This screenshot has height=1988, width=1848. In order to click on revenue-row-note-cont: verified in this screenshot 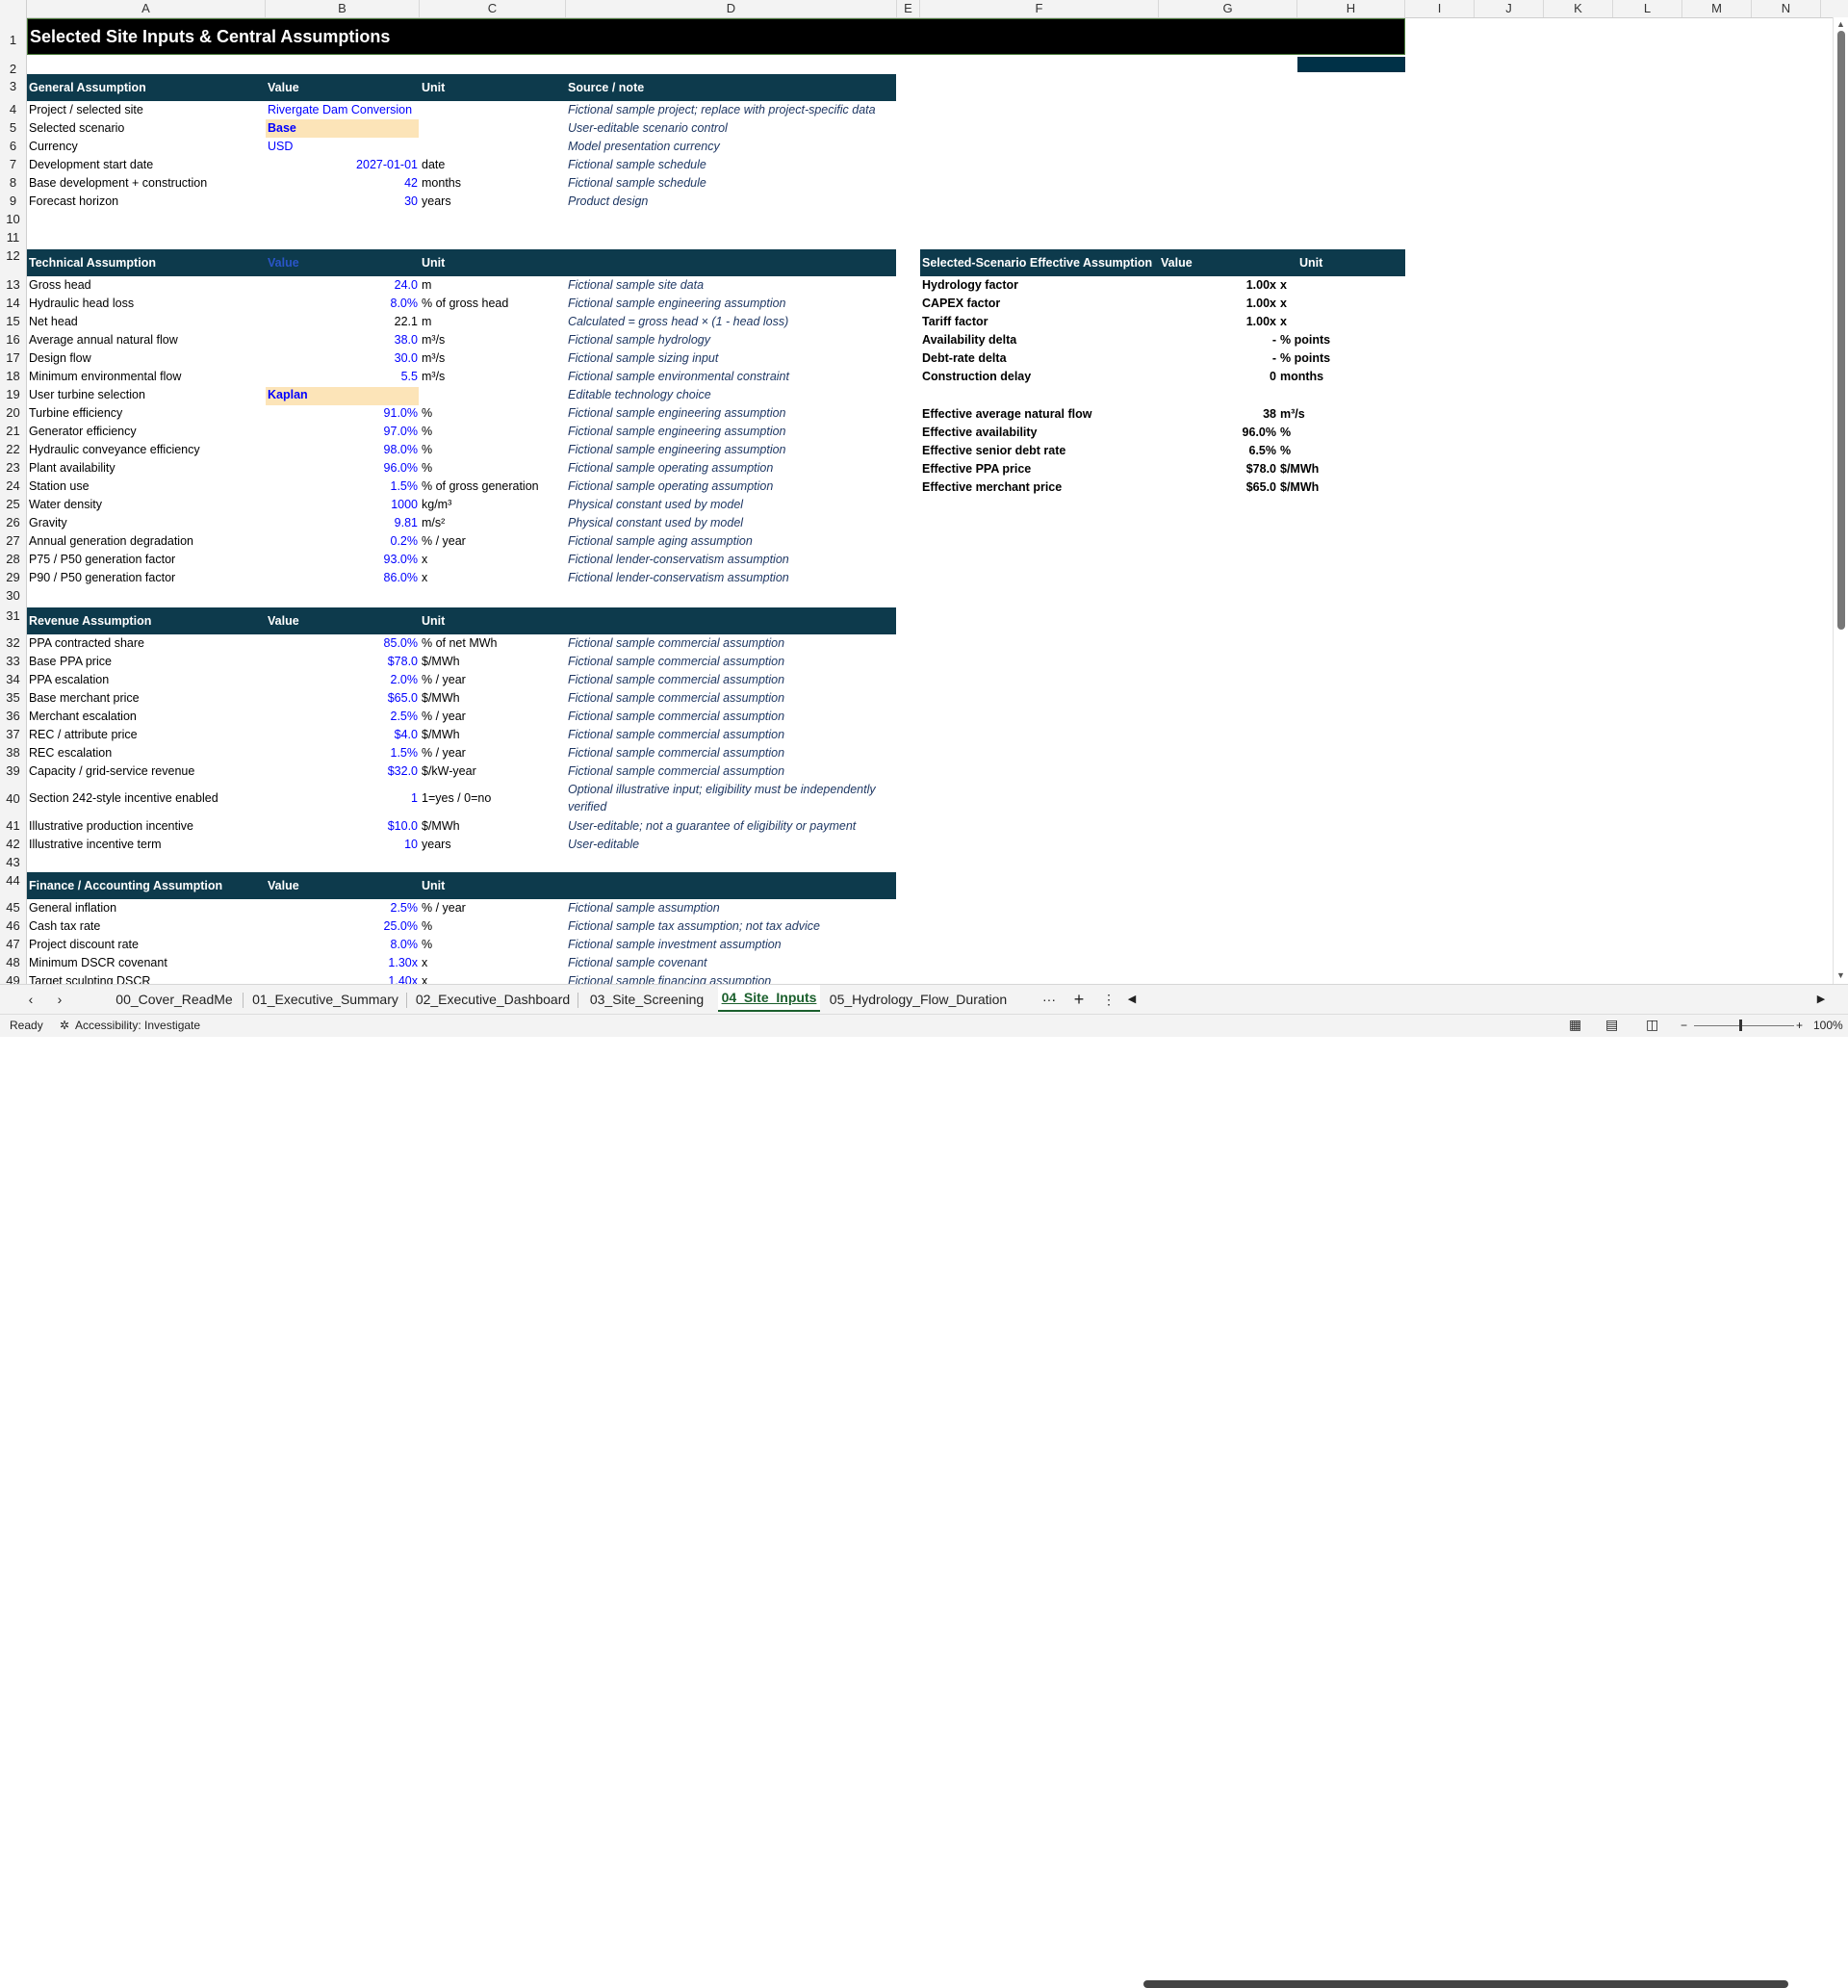, I will do `click(587, 807)`.